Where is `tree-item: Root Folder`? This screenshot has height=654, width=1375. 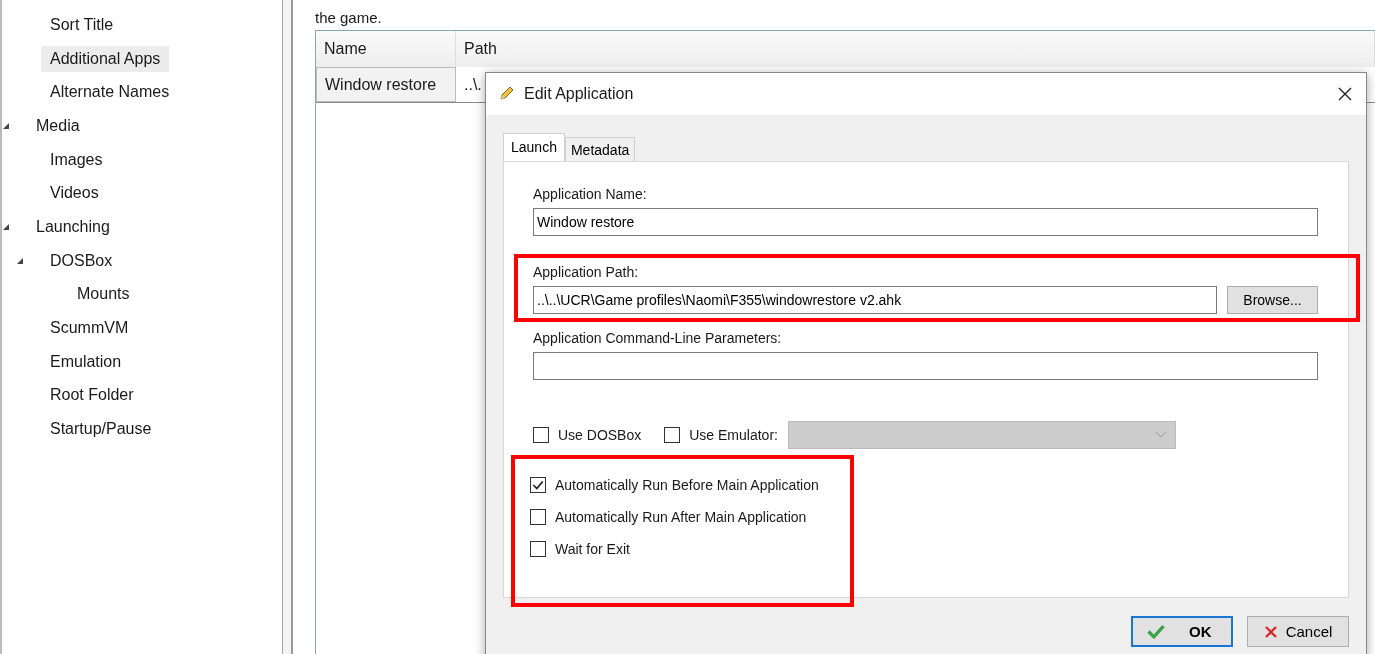
tree-item: Root Folder is located at coordinates (92, 395).